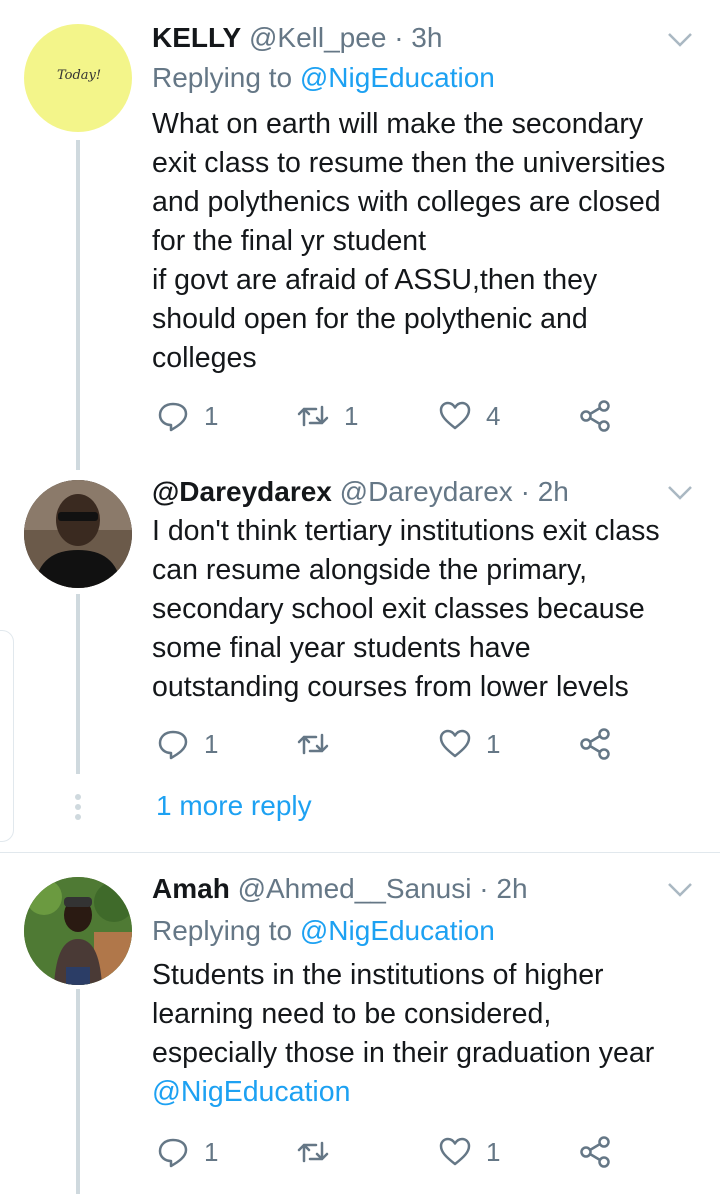 The height and width of the screenshot is (1194, 720). I want to click on tweet-actions: 1 1 4, so click(392, 416).